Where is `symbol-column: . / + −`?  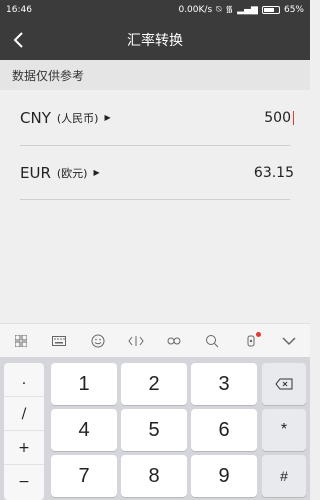 symbol-column: . / + − is located at coordinates (24, 431).